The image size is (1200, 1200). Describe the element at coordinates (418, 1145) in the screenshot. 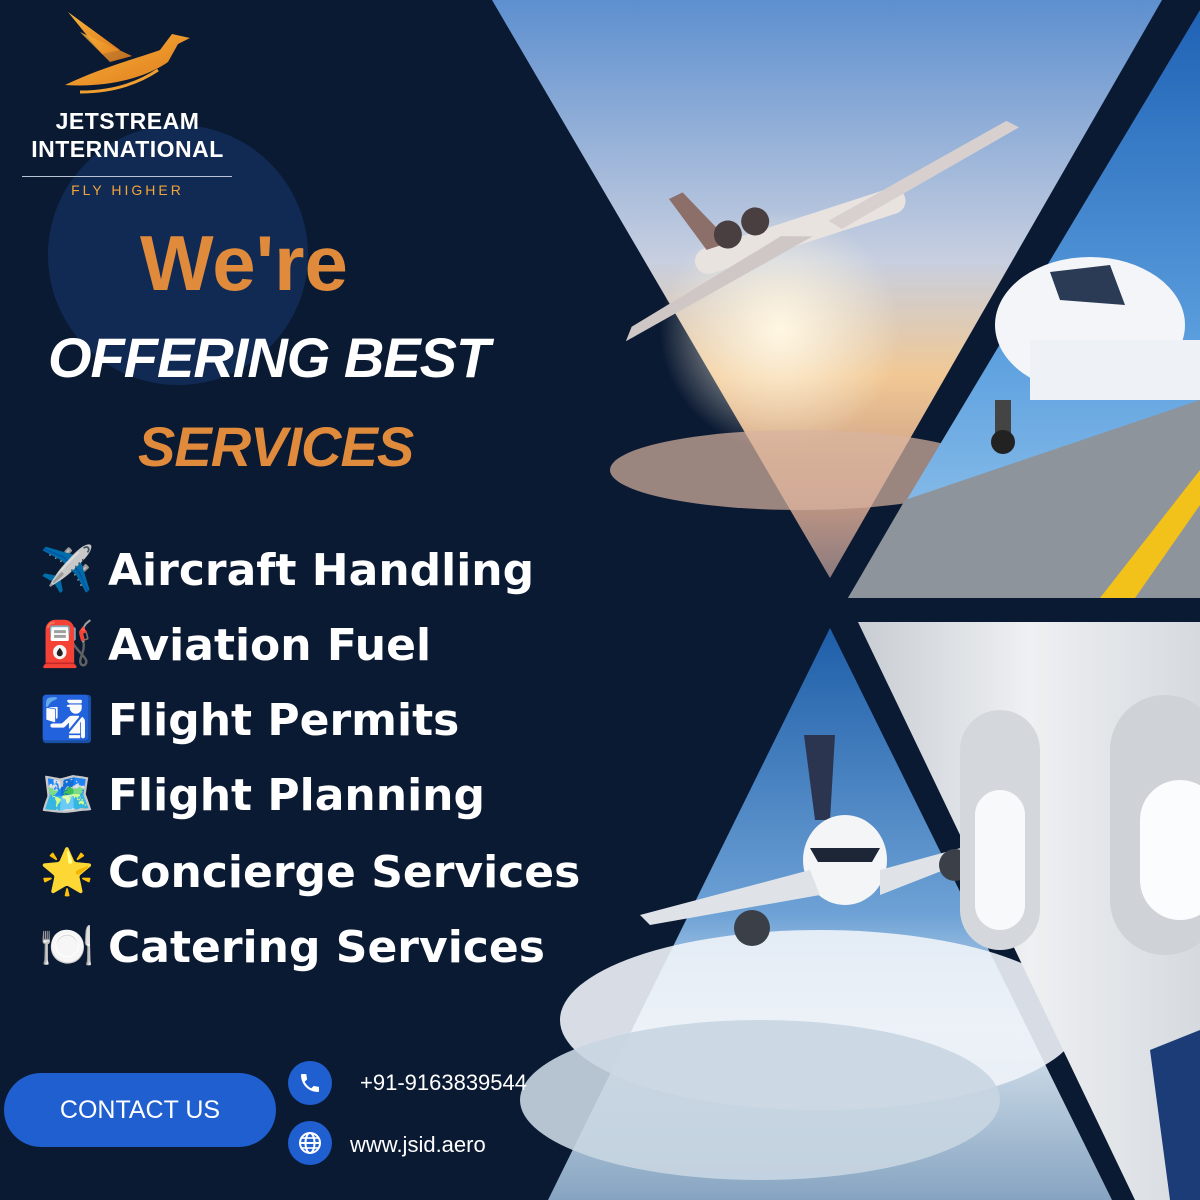

I see `website-link: www.jsid.aero` at that location.